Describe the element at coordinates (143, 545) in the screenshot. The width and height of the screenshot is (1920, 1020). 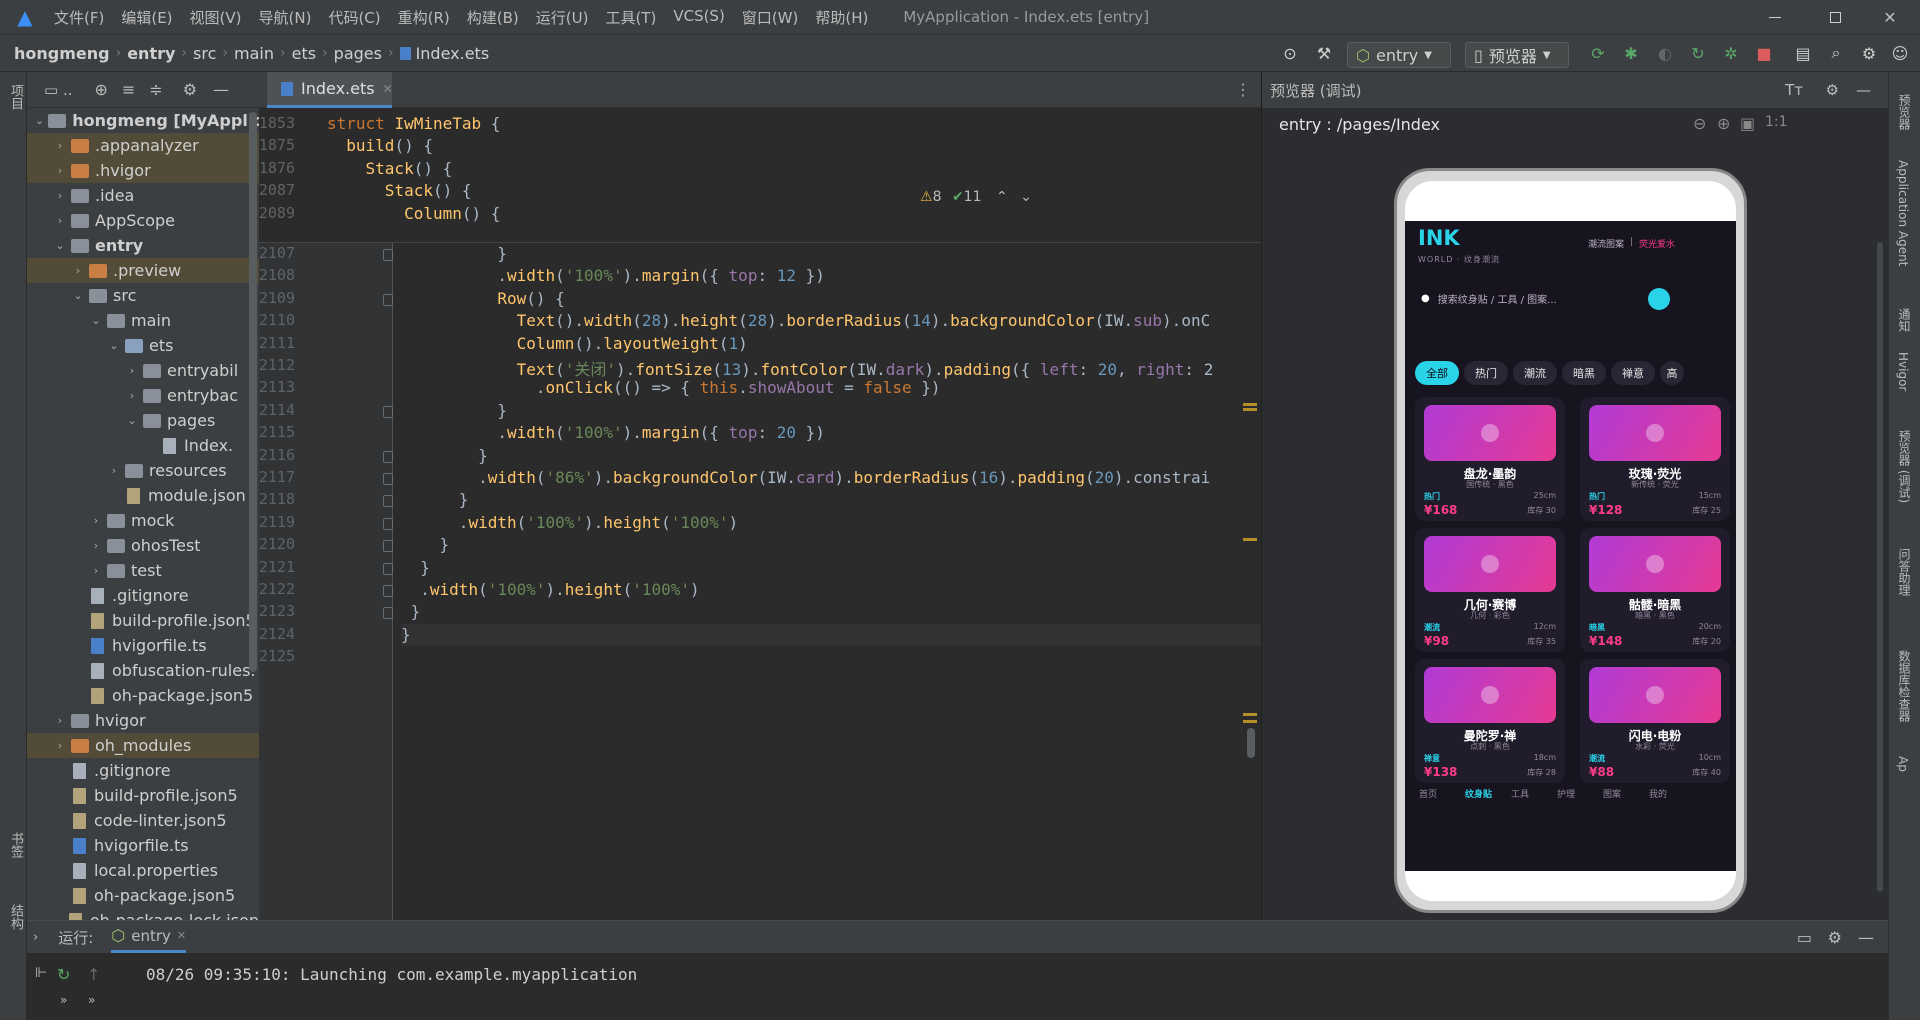
I see `tree-item: › ohosTest` at that location.